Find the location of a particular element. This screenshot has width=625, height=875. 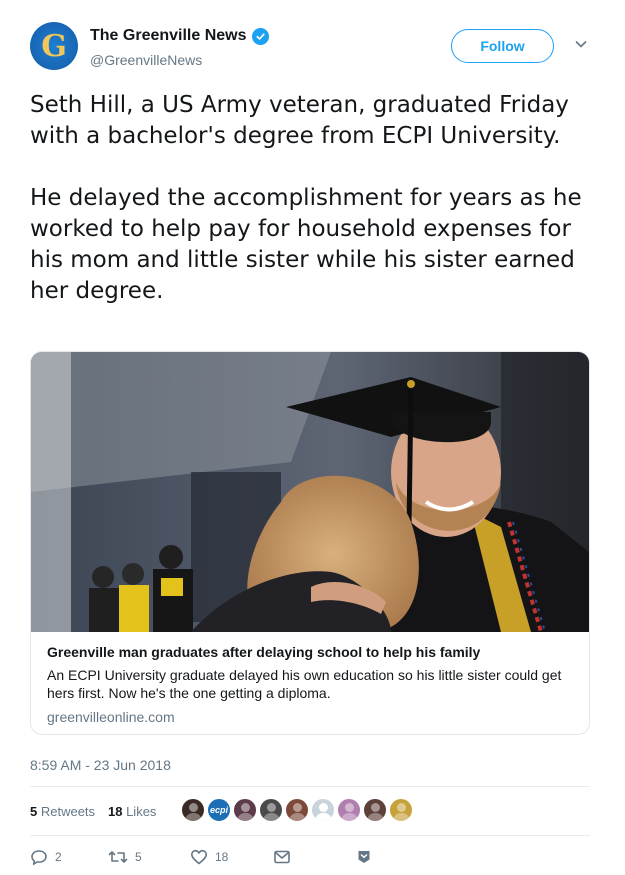

heart-icon is located at coordinates (199, 857).